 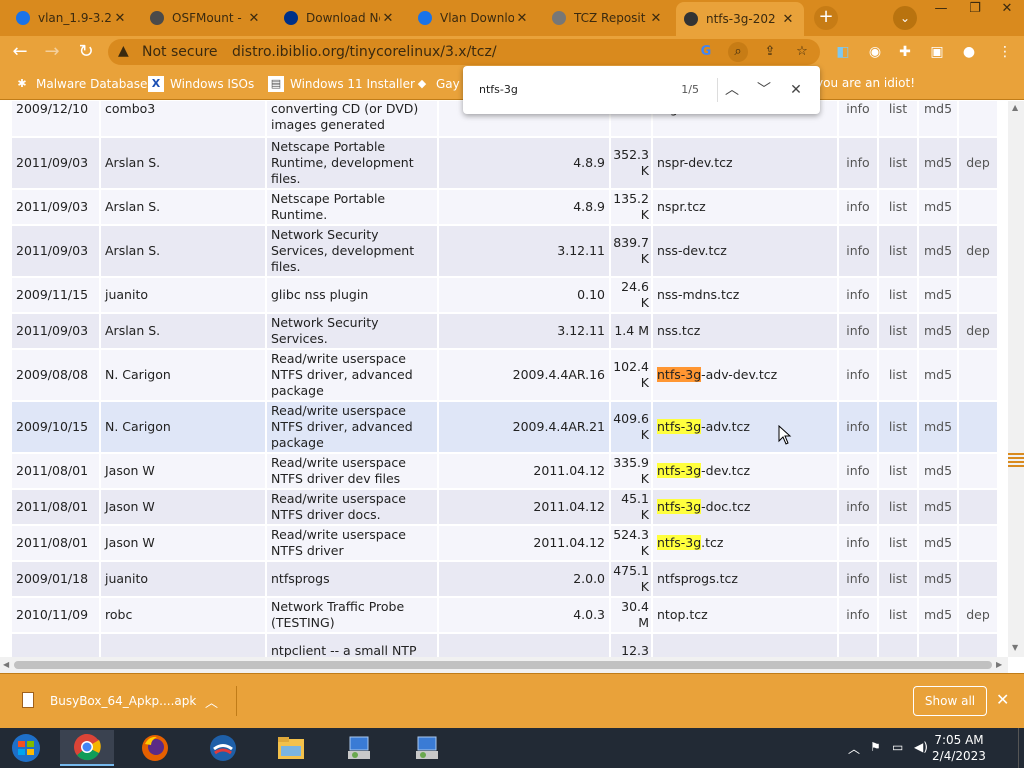 I want to click on show-all-button: Show all, so click(x=950, y=701).